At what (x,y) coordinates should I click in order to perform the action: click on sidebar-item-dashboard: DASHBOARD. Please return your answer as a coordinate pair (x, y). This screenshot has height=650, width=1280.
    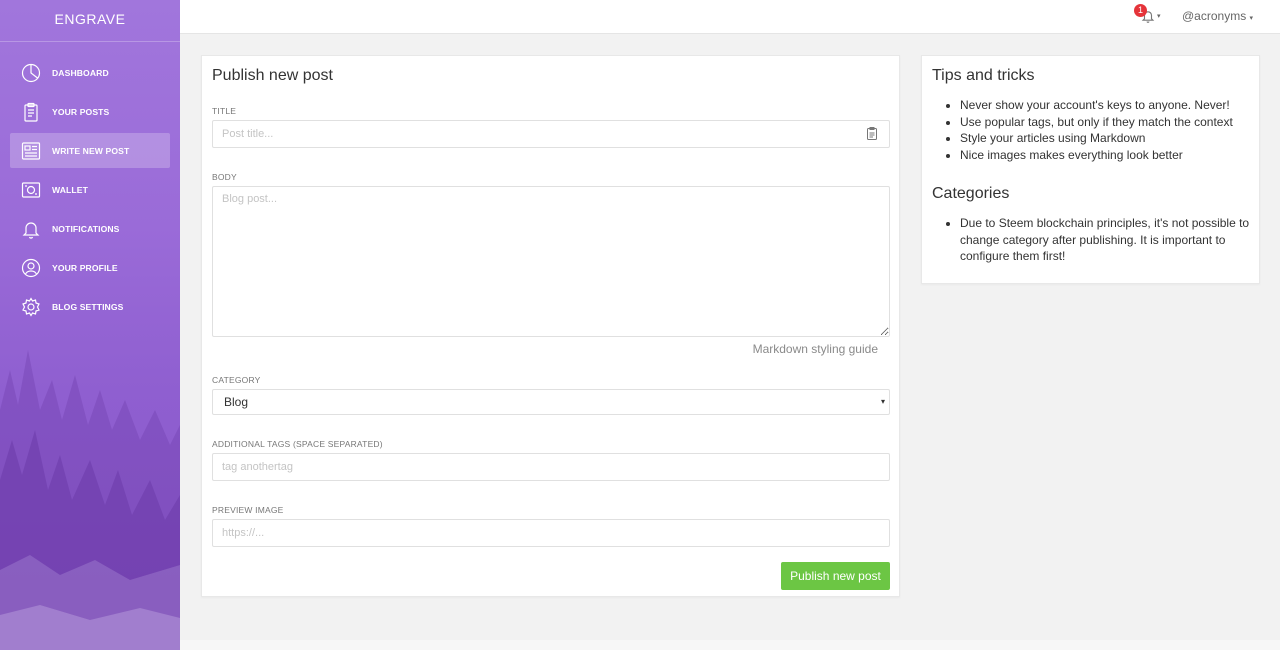
    Looking at the image, I should click on (90, 72).